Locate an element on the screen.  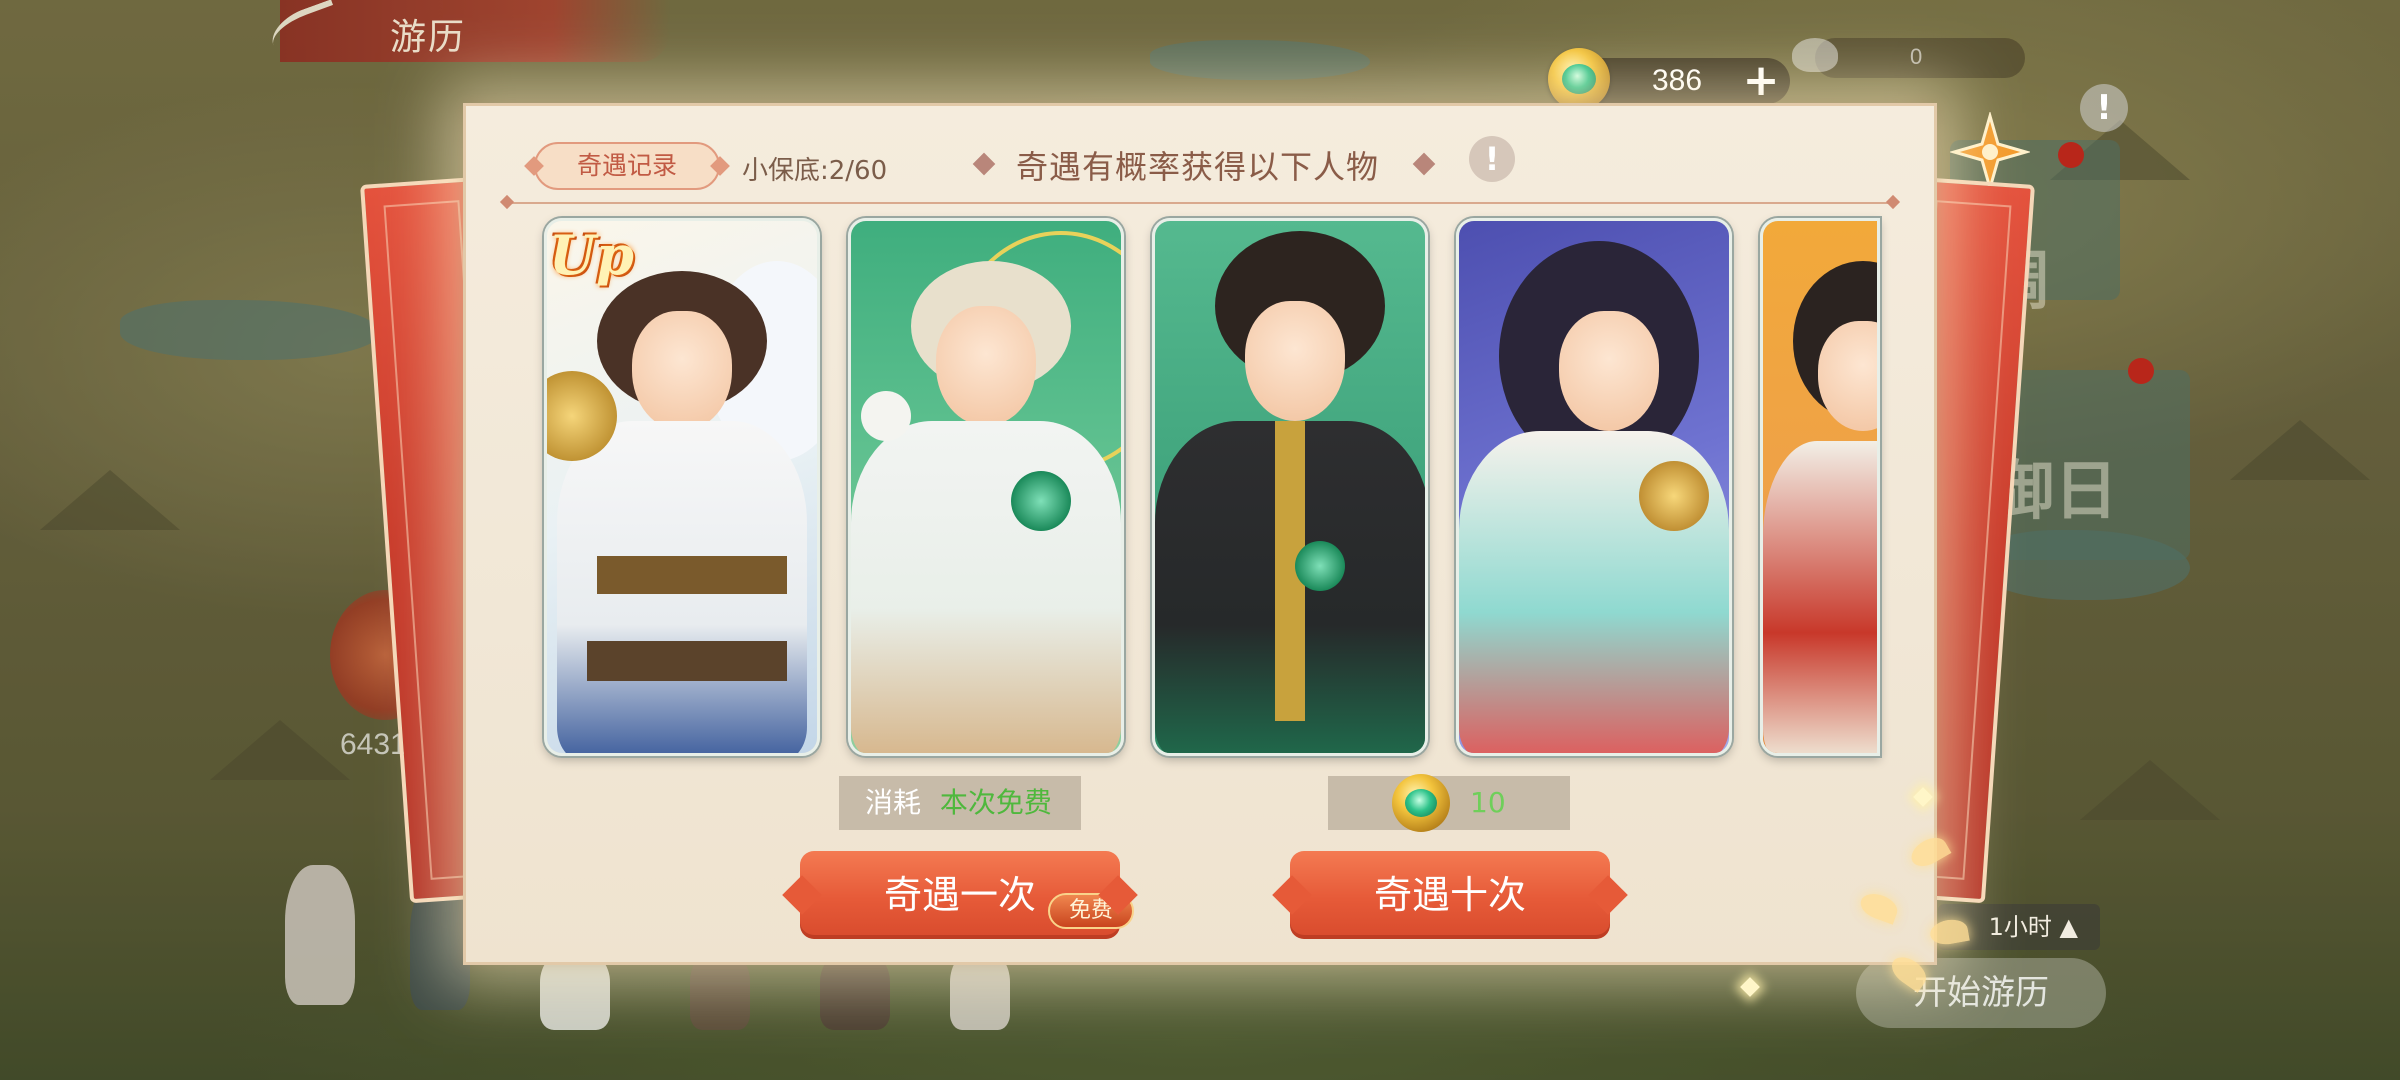
encounter-ten-button: 奇遇十次 is located at coordinates (1450, 895).